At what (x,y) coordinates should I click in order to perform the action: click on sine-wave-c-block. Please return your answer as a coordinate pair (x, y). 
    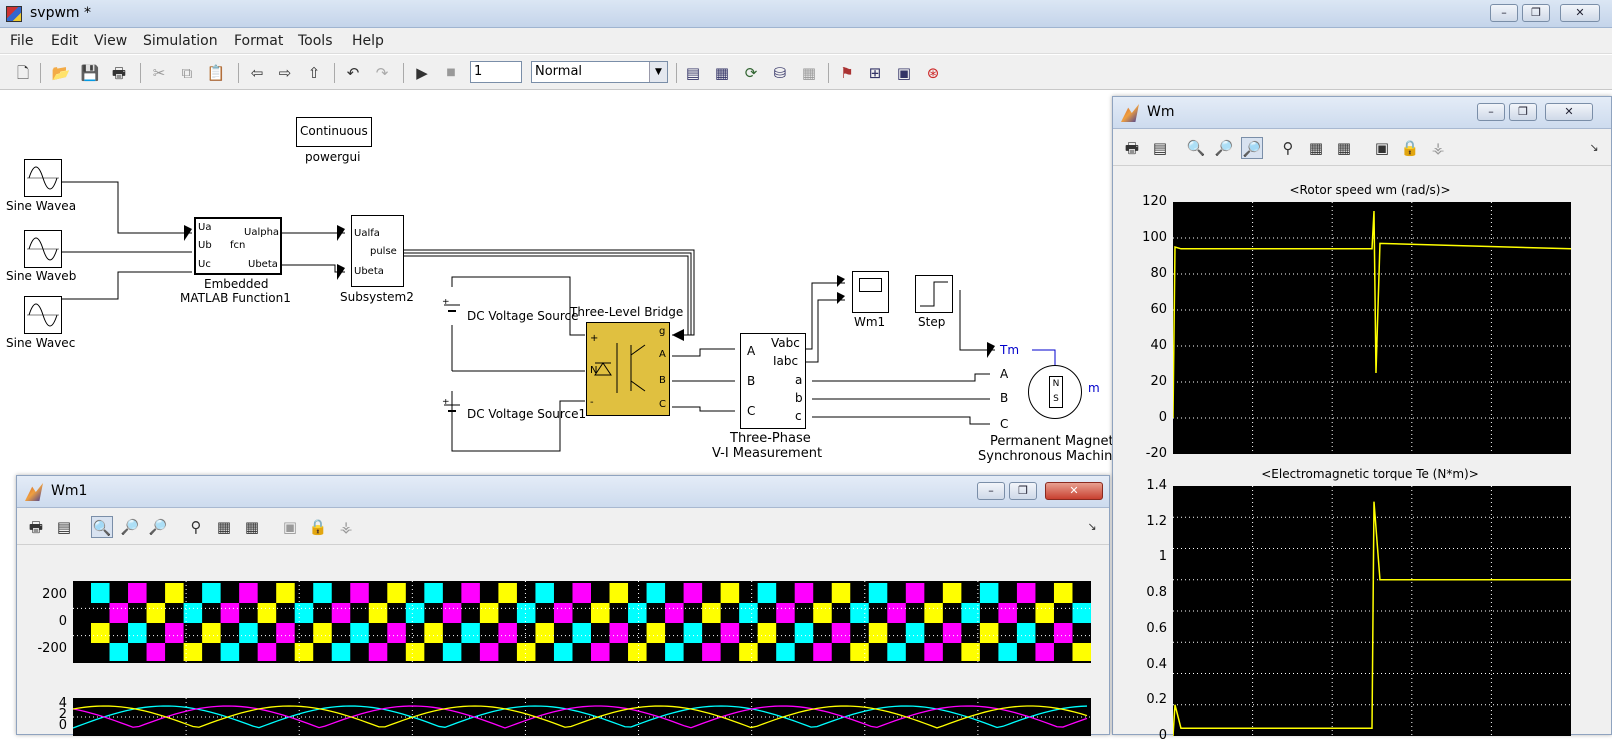
    Looking at the image, I should click on (43, 315).